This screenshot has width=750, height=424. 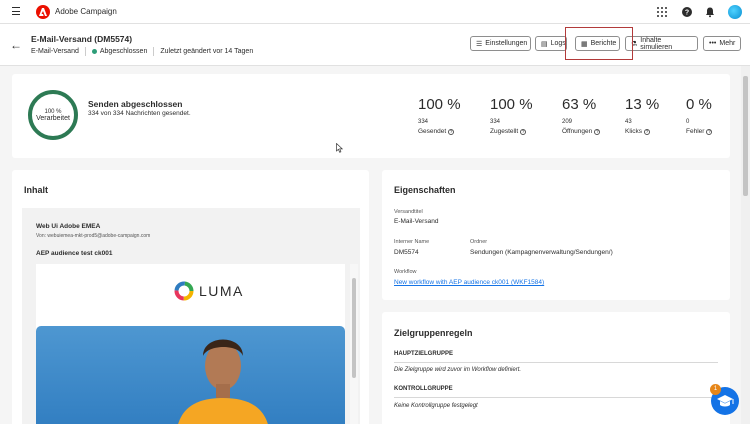 What do you see at coordinates (479, 242) in the screenshot?
I see `folder-label: Ordner` at bounding box center [479, 242].